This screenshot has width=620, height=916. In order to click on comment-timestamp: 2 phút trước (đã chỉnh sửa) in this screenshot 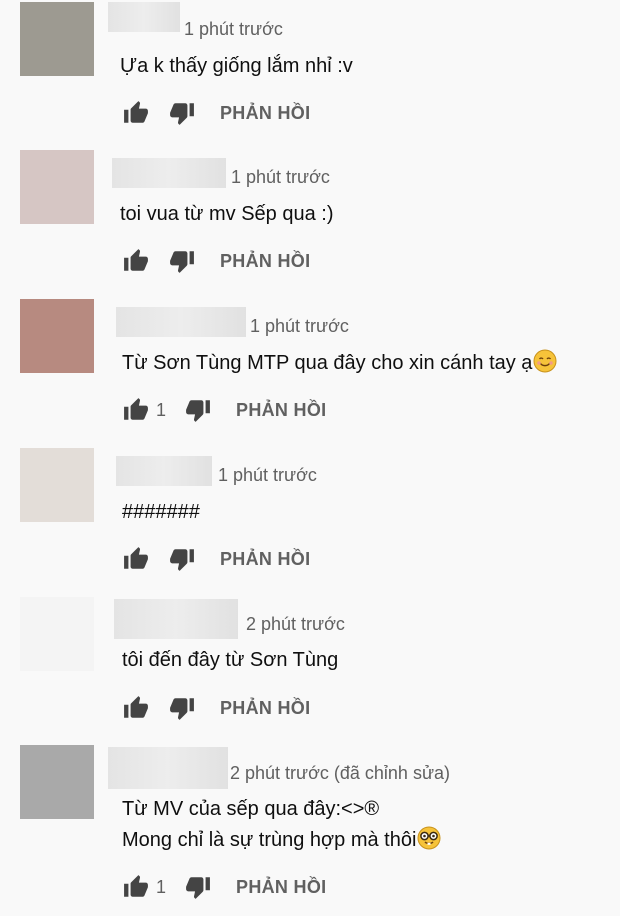, I will do `click(340, 773)`.